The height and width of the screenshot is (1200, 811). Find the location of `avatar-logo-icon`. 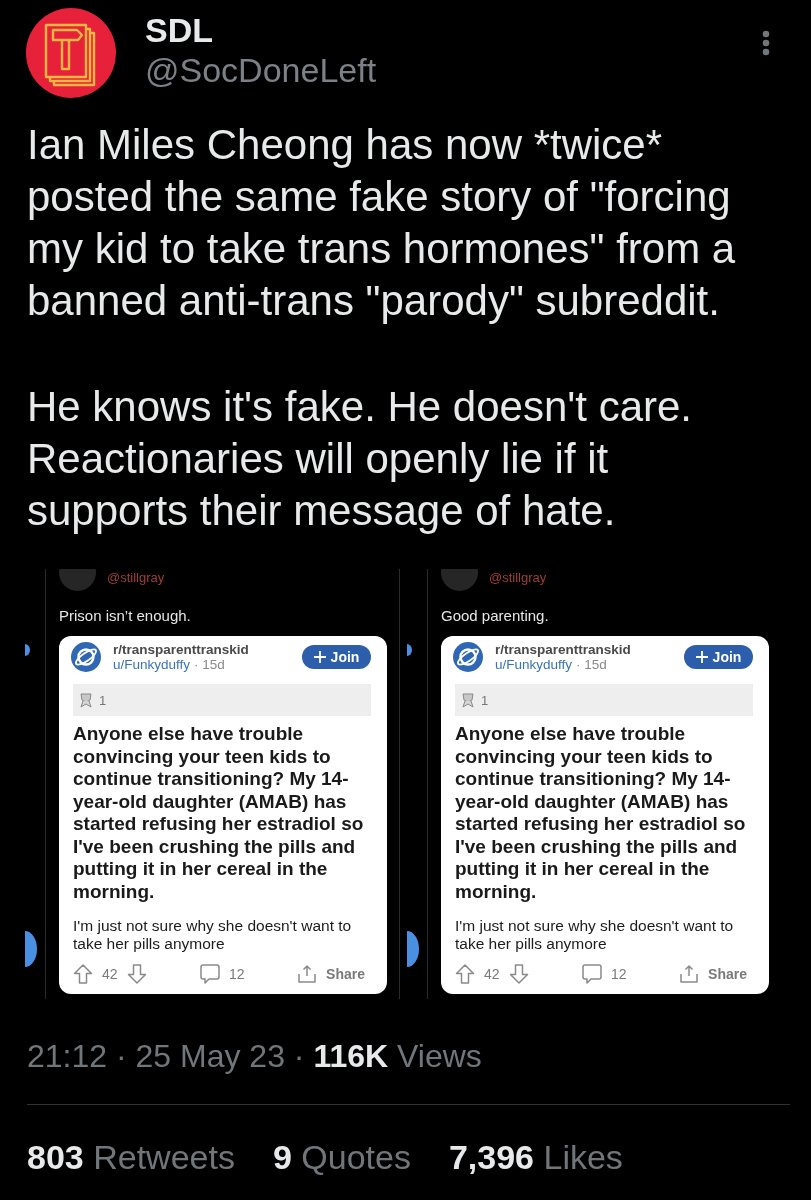

avatar-logo-icon is located at coordinates (71, 53).